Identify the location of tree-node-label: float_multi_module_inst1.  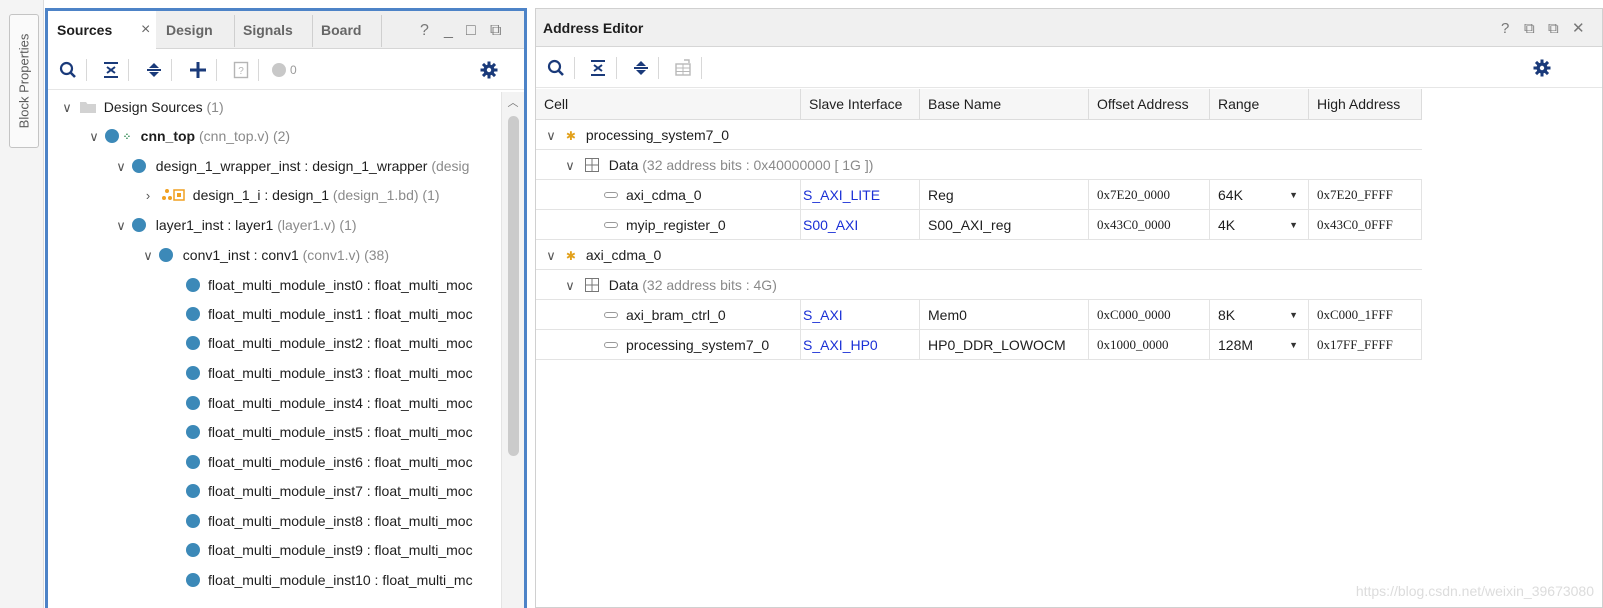
(340, 314).